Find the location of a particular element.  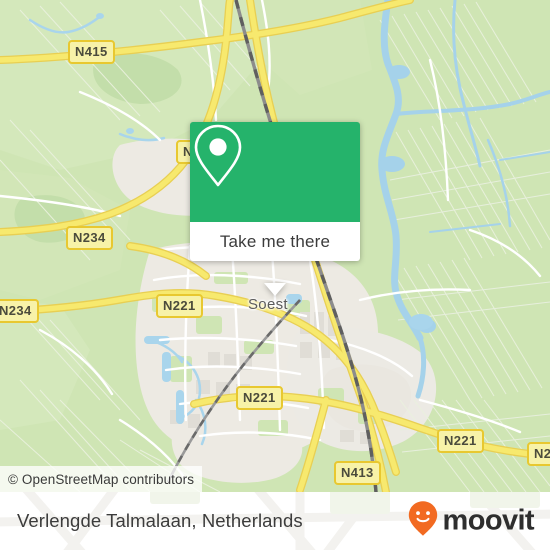

callout-icon-area is located at coordinates (275, 172).